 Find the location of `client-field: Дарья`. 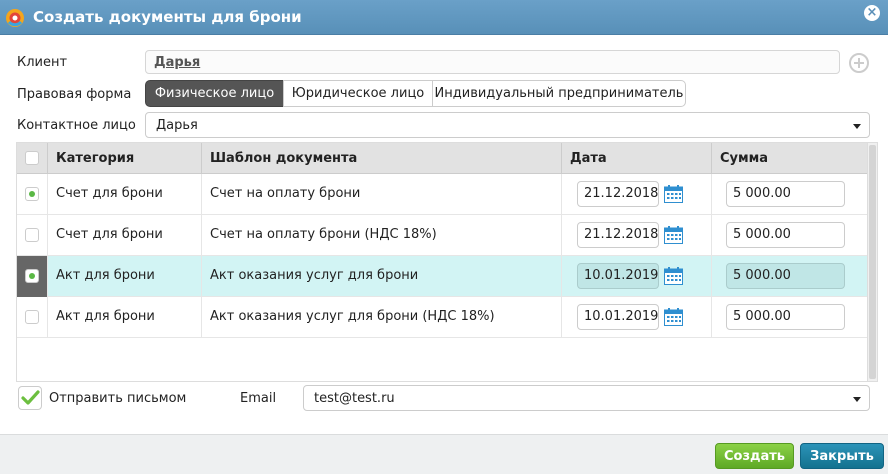

client-field: Дарья is located at coordinates (492, 62).